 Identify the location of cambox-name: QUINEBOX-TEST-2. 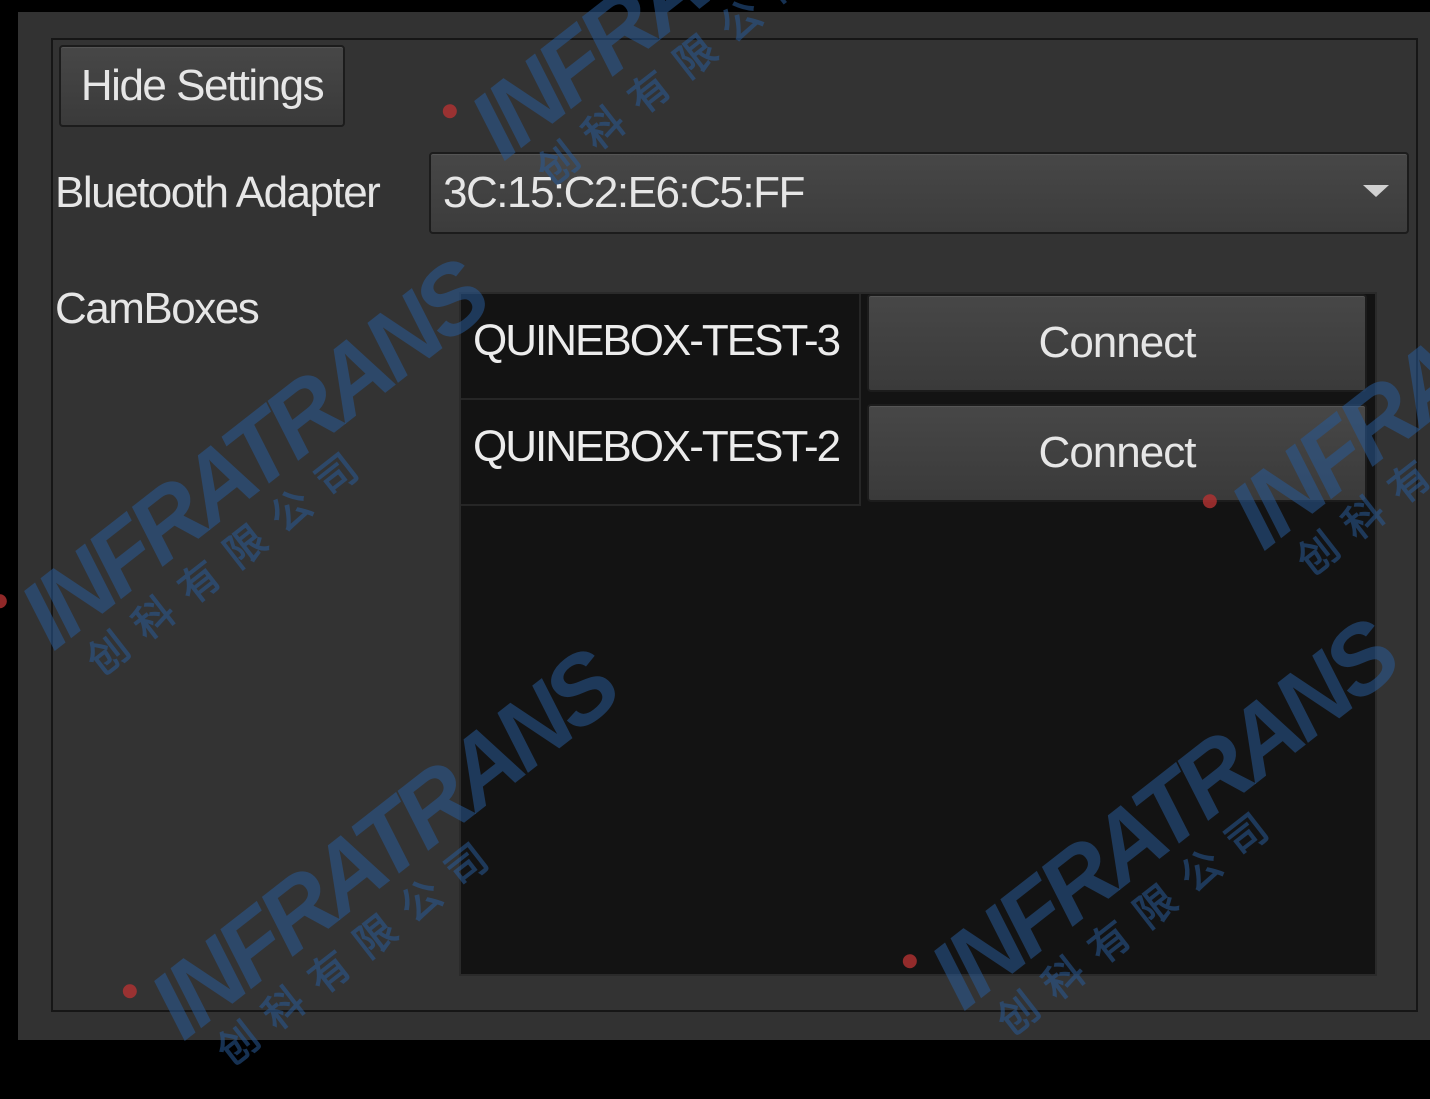
(657, 446).